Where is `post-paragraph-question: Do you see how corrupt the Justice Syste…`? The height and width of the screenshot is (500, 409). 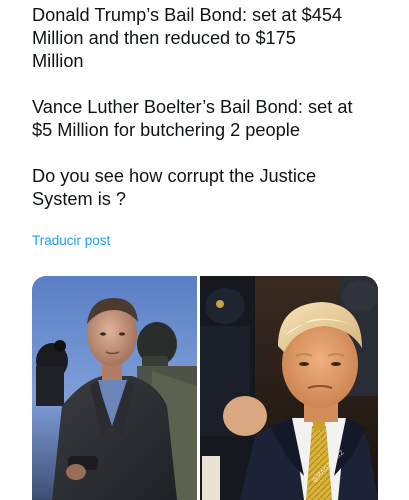 post-paragraph-question: Do you see how corrupt the Justice Syste… is located at coordinates (174, 187).